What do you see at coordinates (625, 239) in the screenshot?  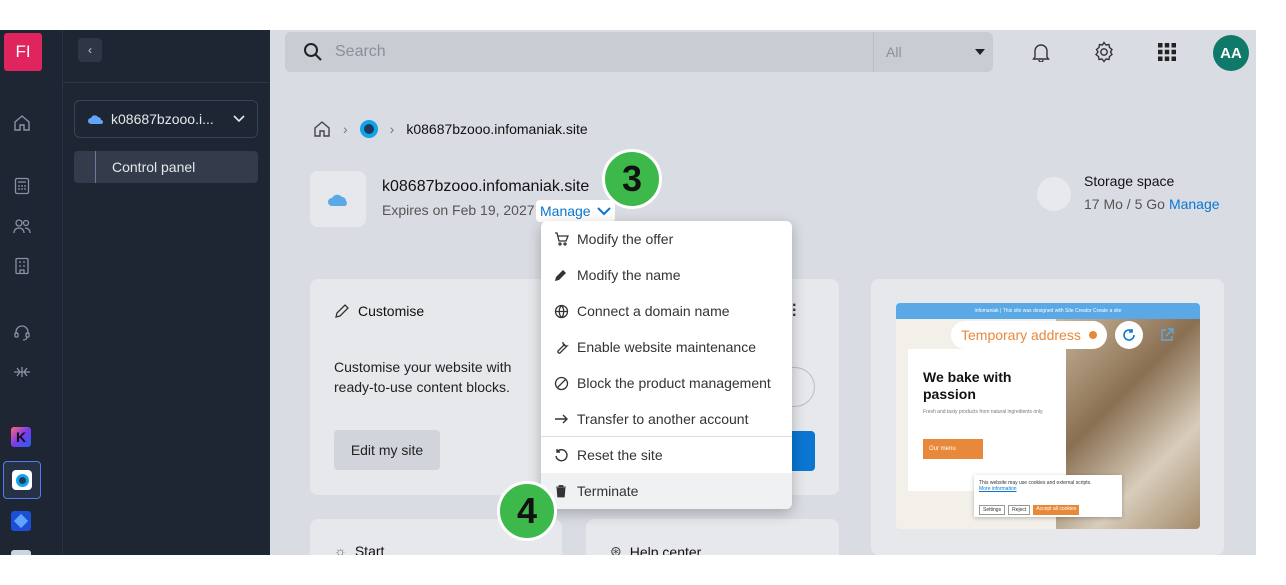 I see `menu-item-label: Modify the offer` at bounding box center [625, 239].